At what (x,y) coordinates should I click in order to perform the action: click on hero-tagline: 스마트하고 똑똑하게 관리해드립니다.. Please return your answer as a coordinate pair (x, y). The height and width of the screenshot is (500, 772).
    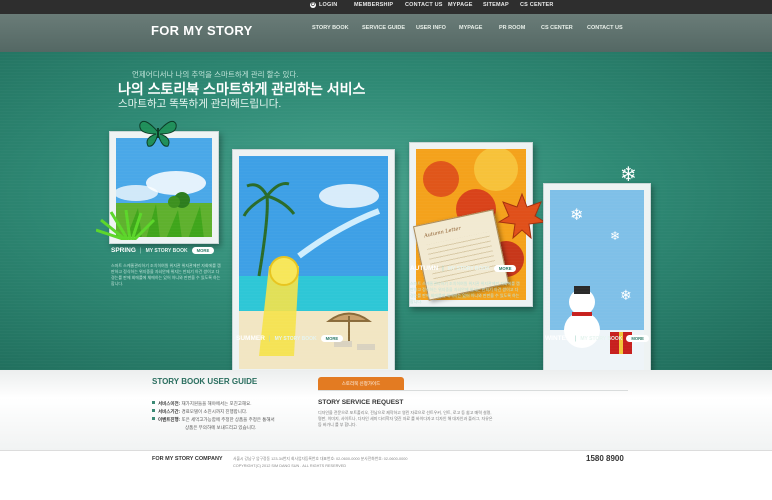
    Looking at the image, I should click on (200, 104).